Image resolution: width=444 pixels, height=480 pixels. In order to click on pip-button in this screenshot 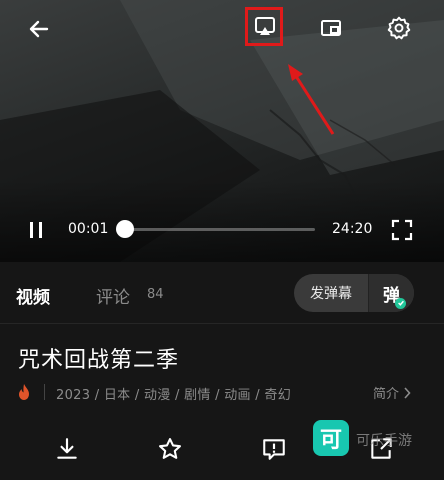, I will do `click(331, 28)`.